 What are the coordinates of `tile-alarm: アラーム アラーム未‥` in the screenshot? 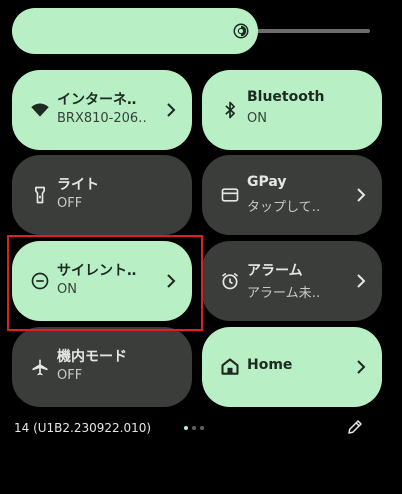 It's located at (292, 281).